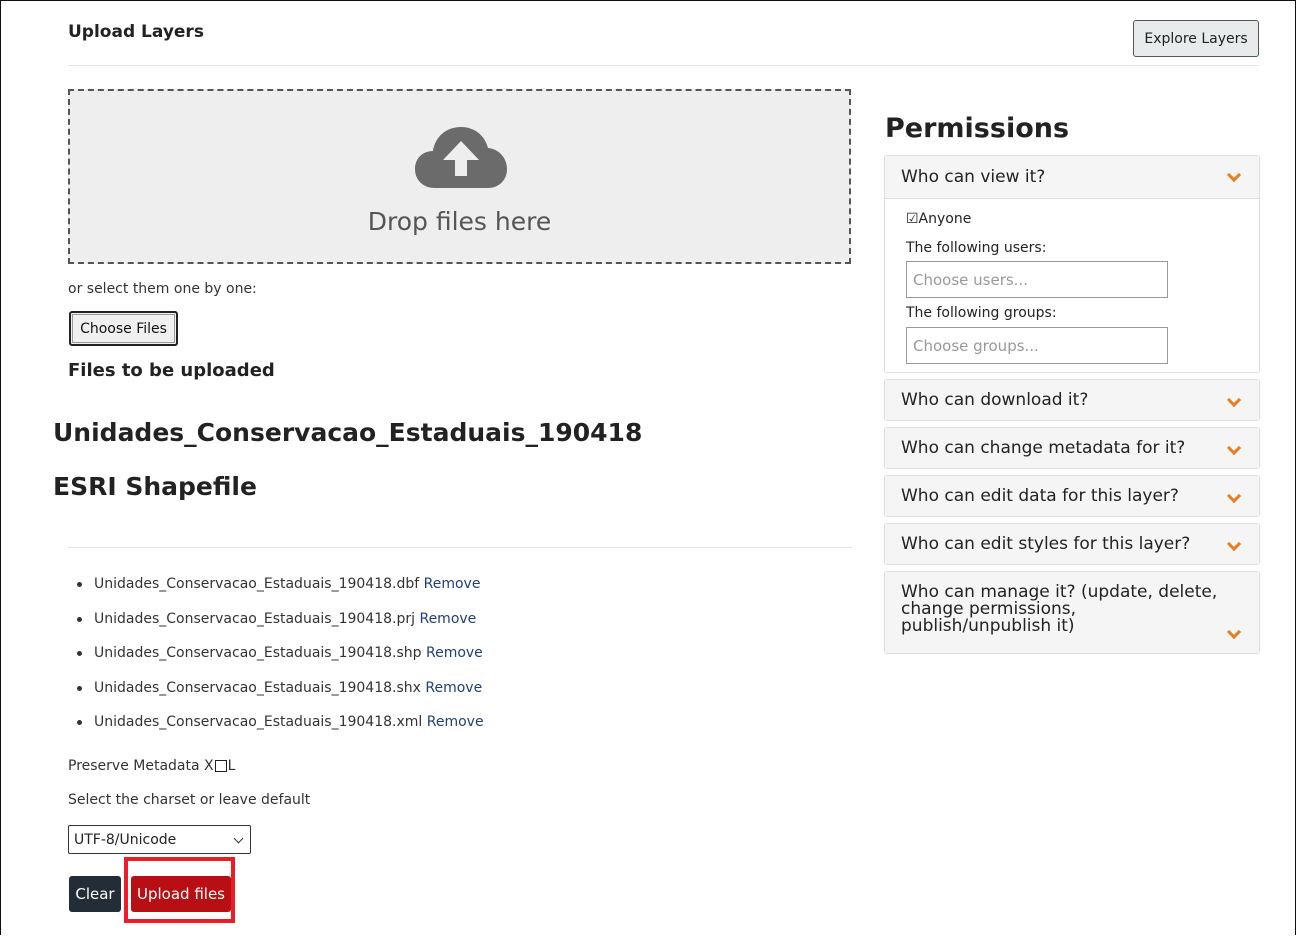 This screenshot has width=1296, height=936. Describe the element at coordinates (141, 766) in the screenshot. I see `preserve-metadata-label: Preserve Metadata X` at that location.